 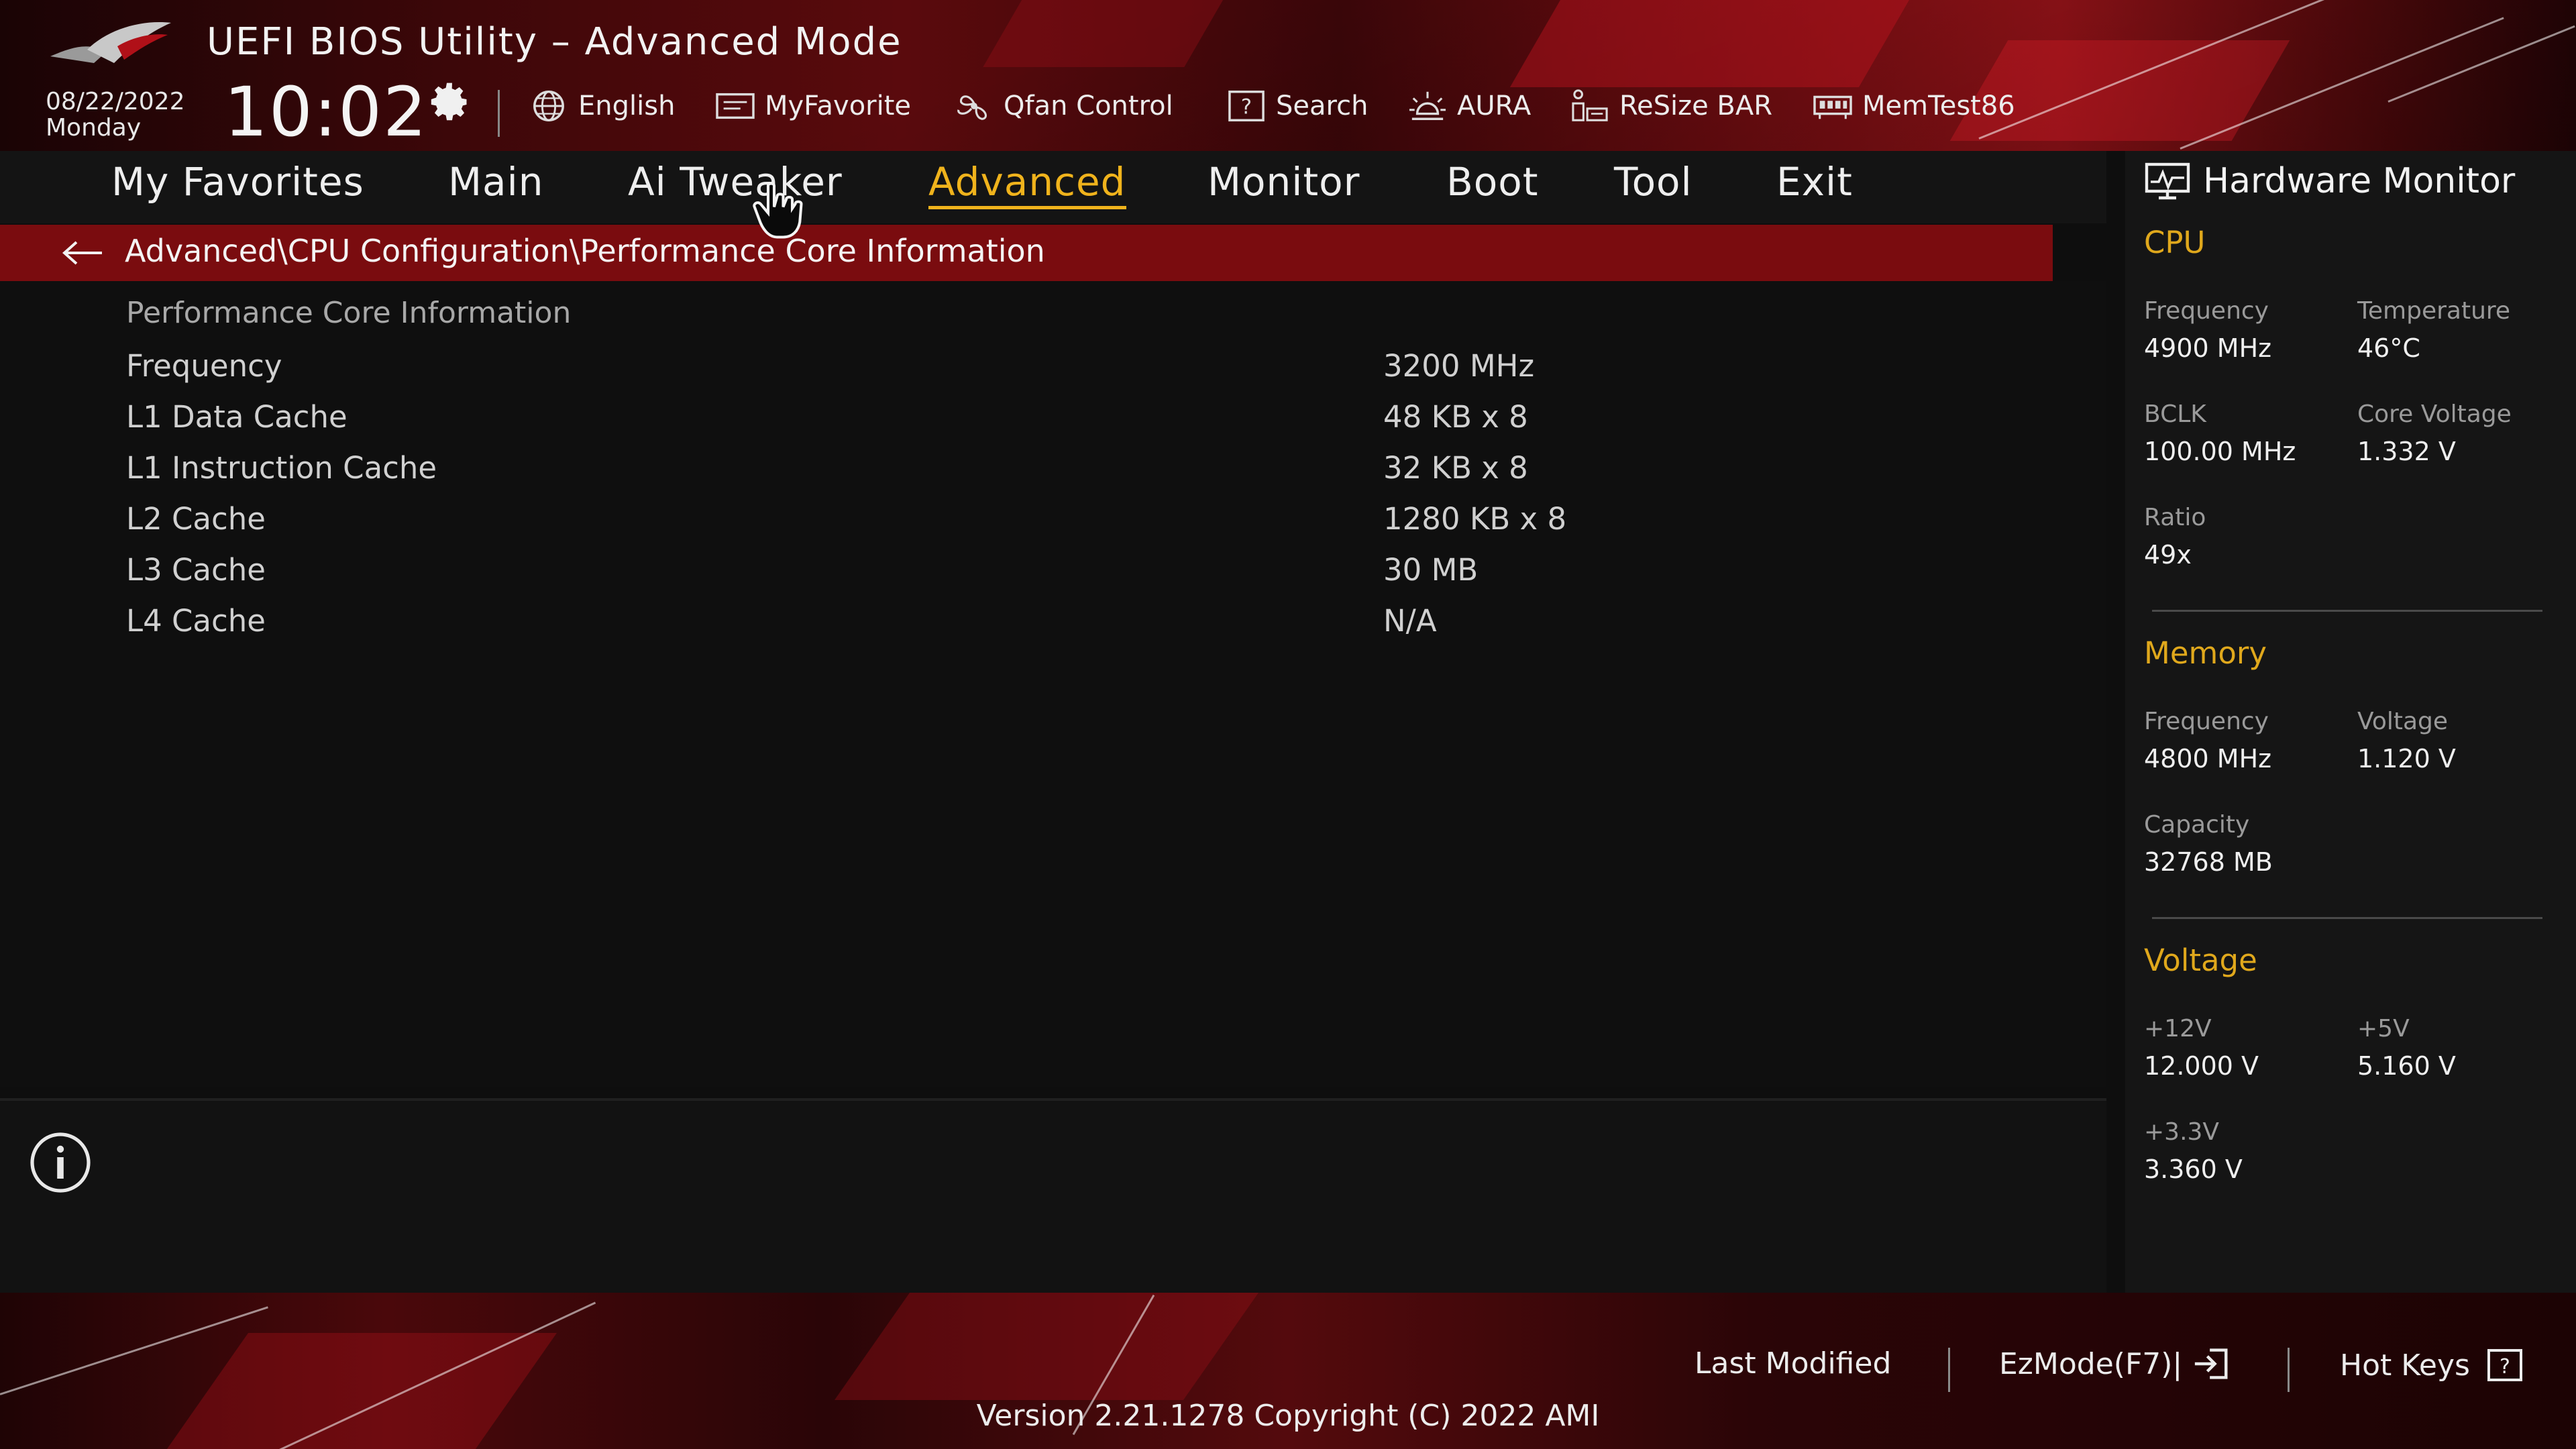 I want to click on cpu-core-voltage-label: Core Voltage, so click(x=2434, y=414).